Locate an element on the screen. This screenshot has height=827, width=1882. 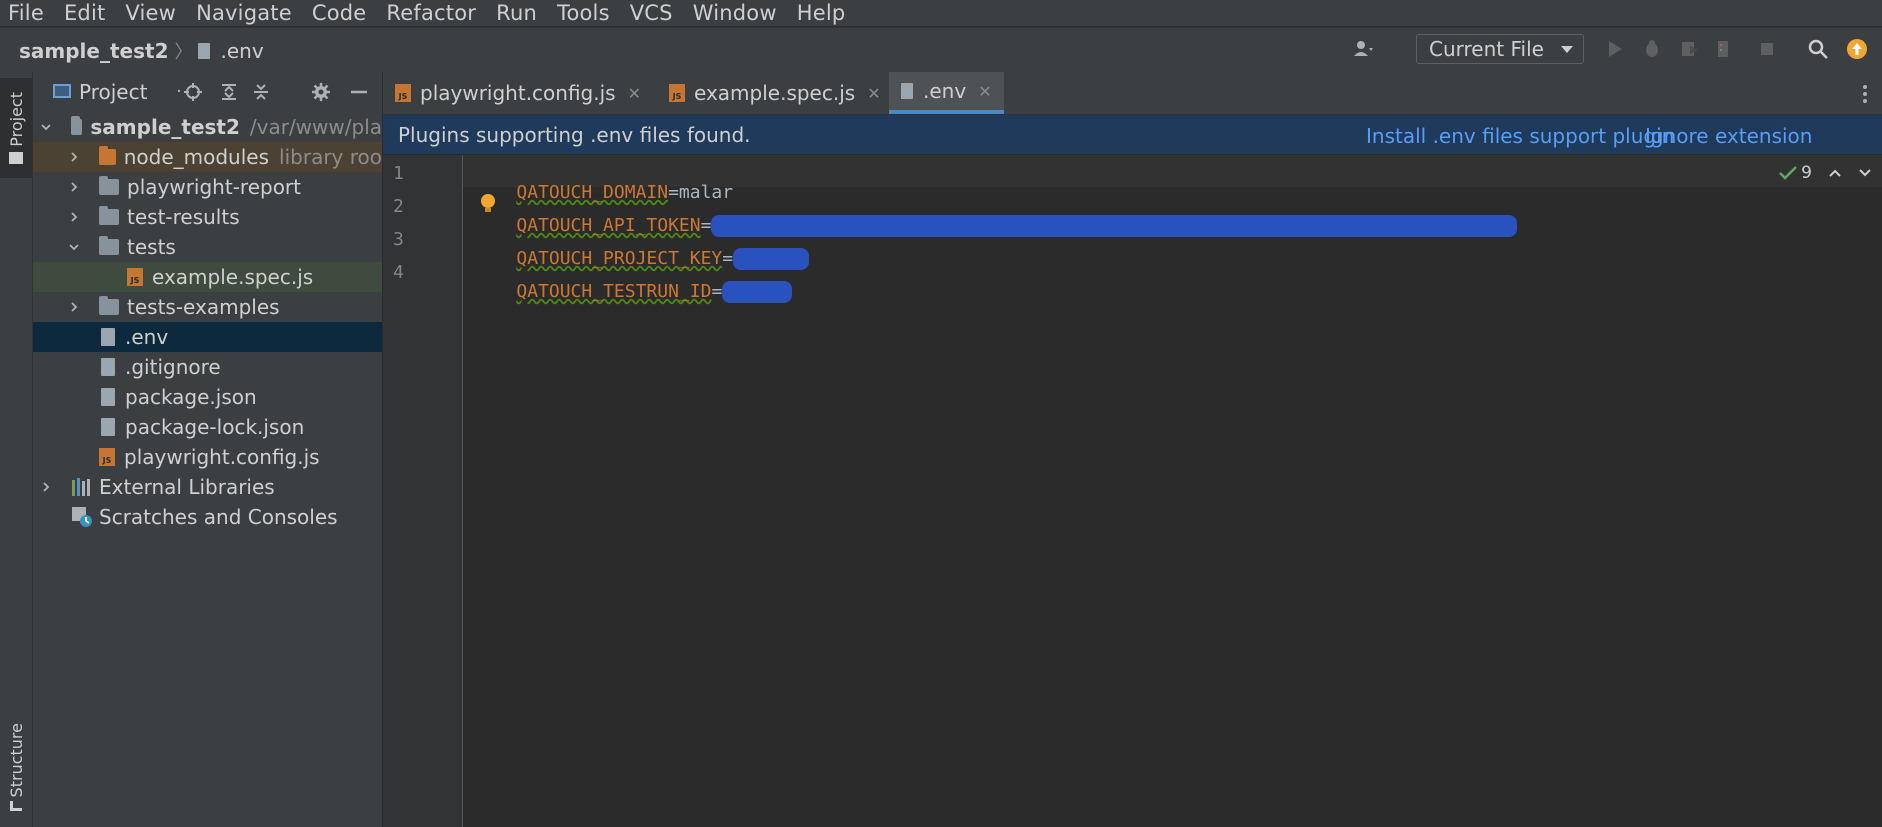
profiler-icon is located at coordinates (1725, 49).